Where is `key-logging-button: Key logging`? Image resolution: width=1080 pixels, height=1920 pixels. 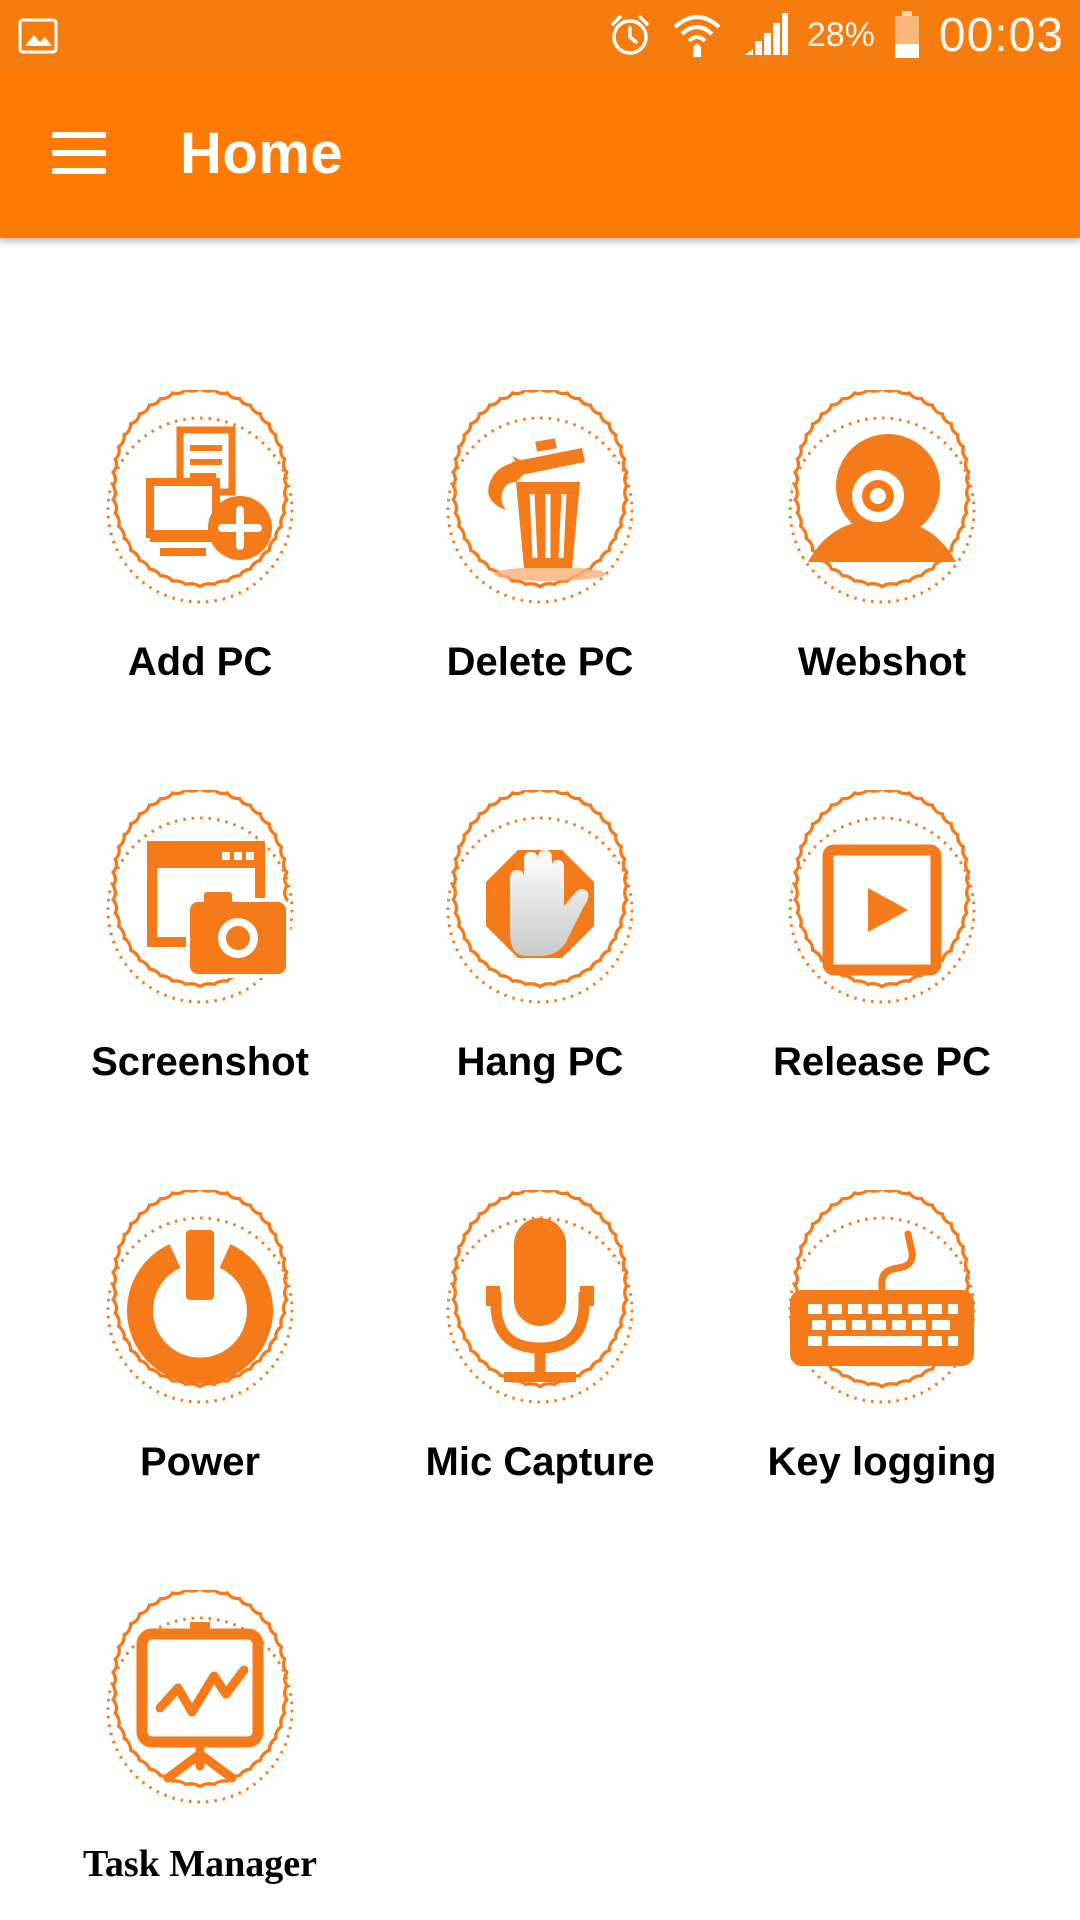
key-logging-button: Key logging is located at coordinates (882, 1350).